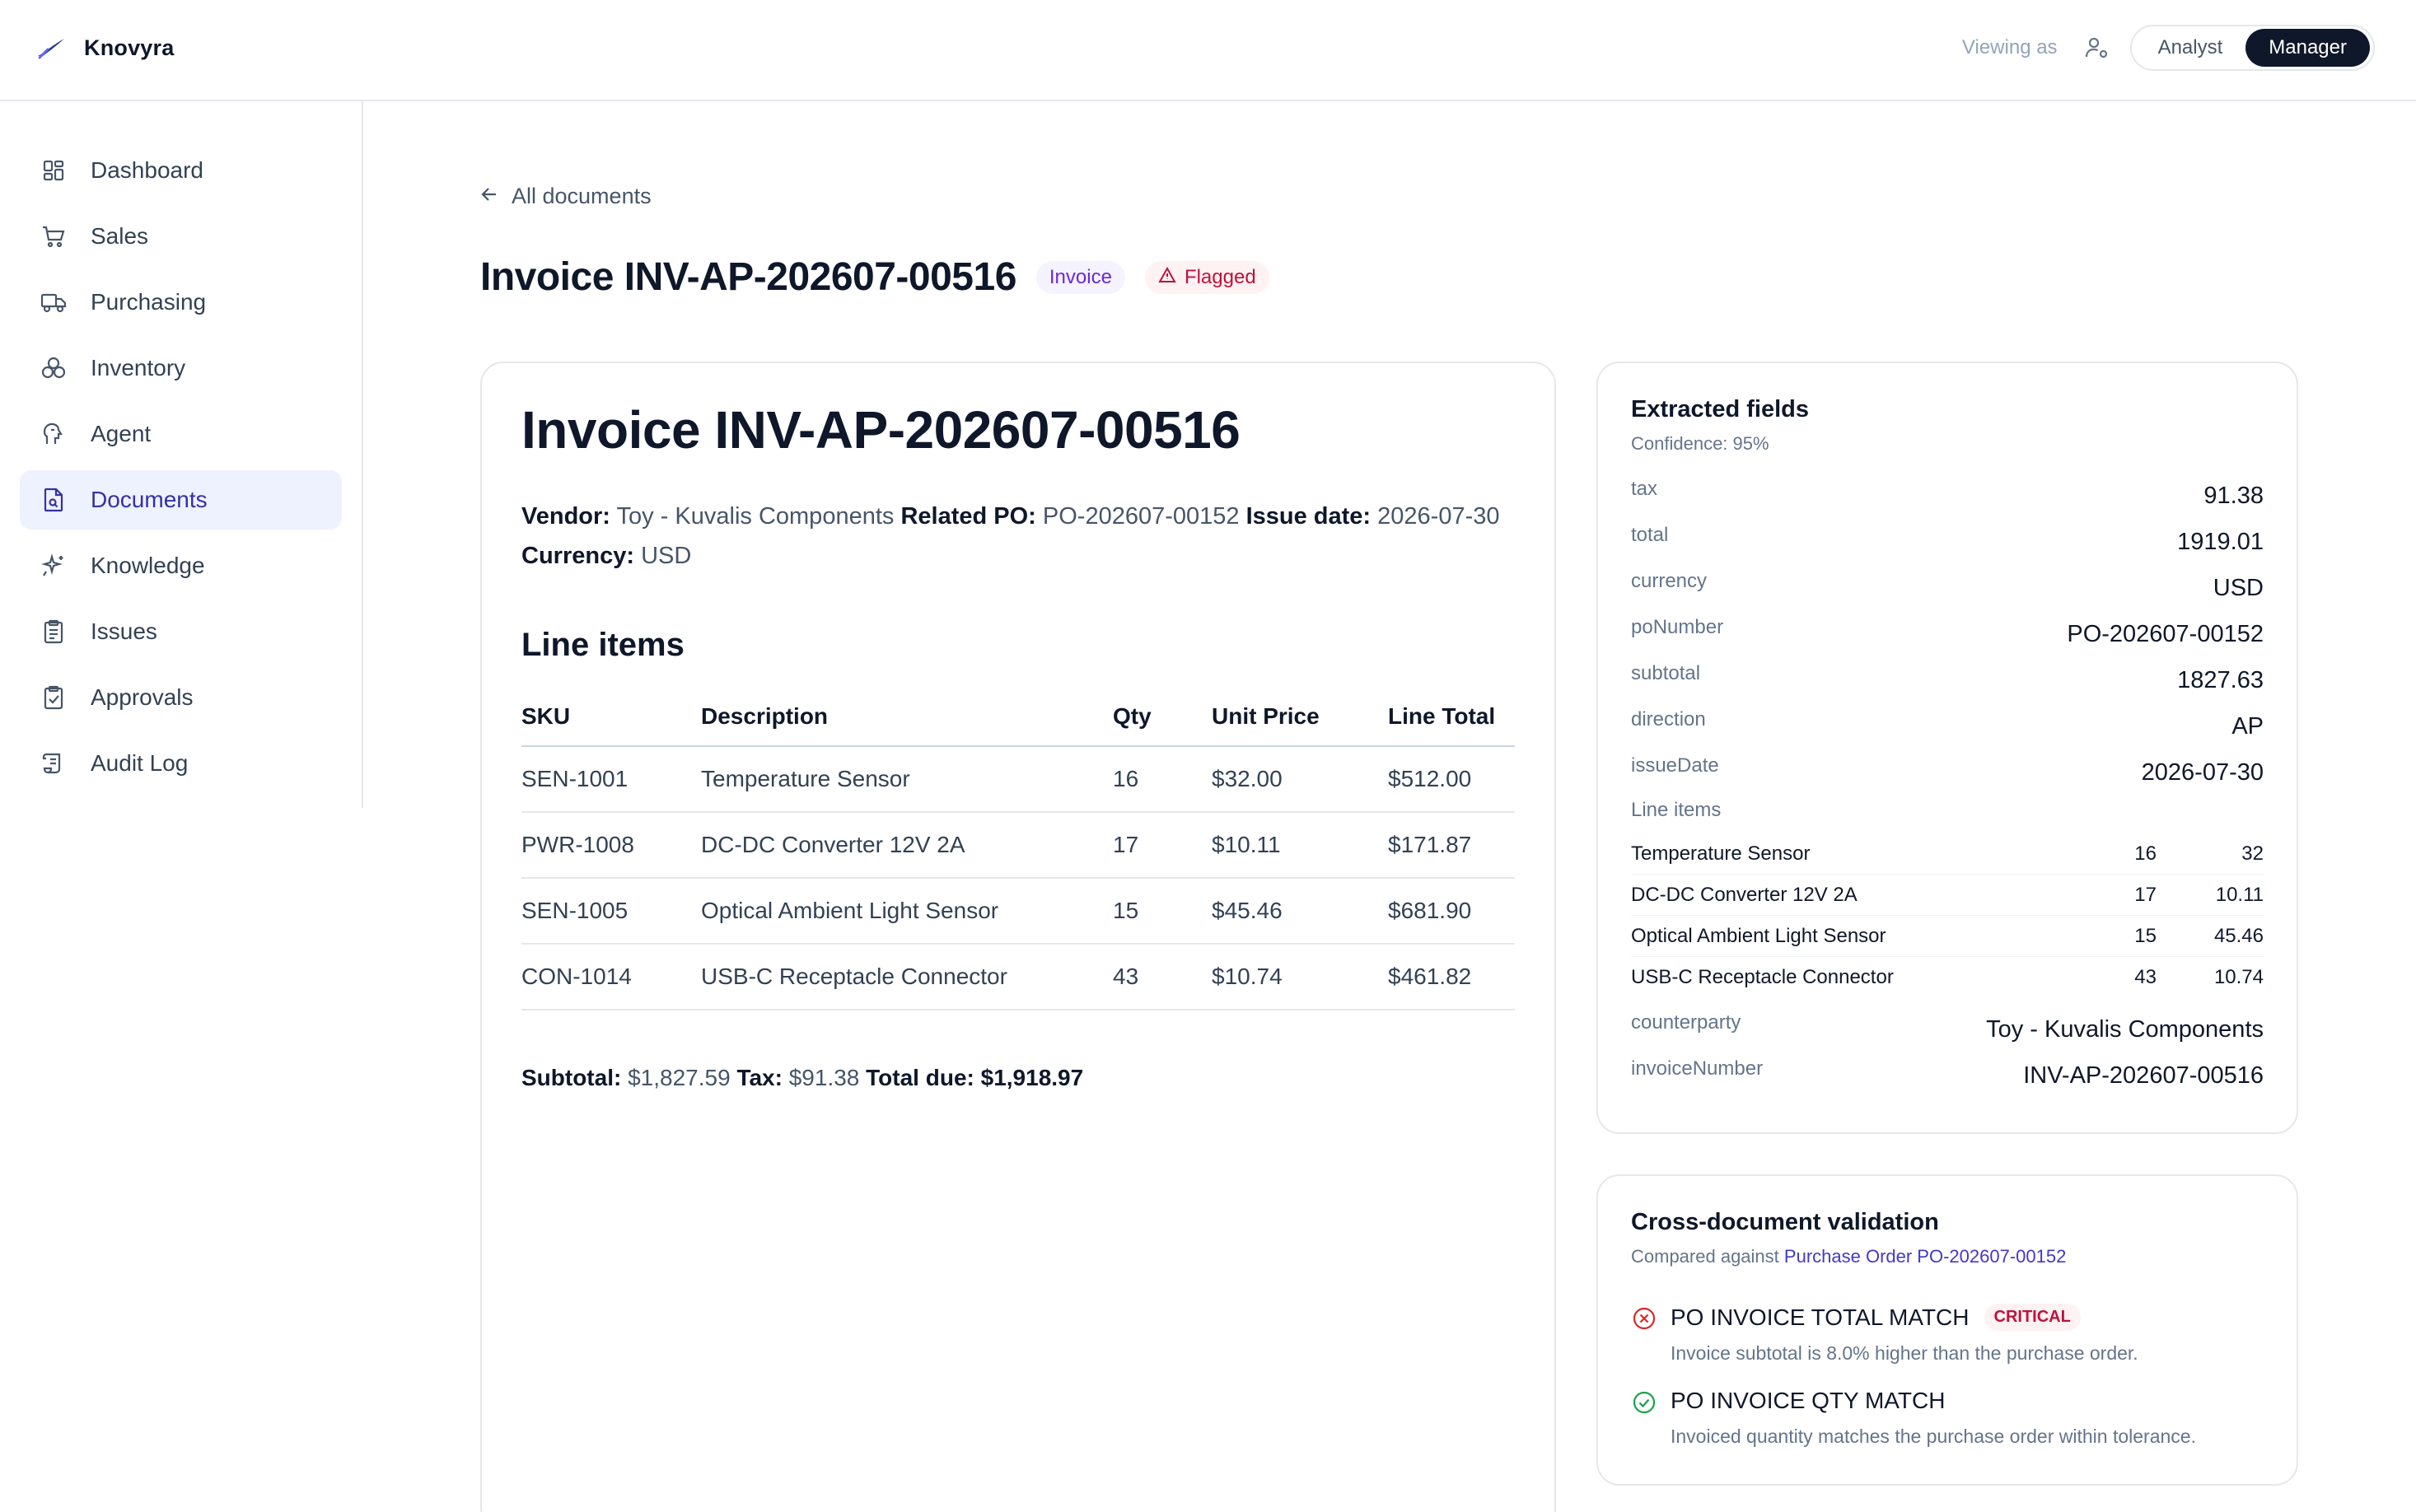  I want to click on sidebar-item-sales: Sales, so click(181, 236).